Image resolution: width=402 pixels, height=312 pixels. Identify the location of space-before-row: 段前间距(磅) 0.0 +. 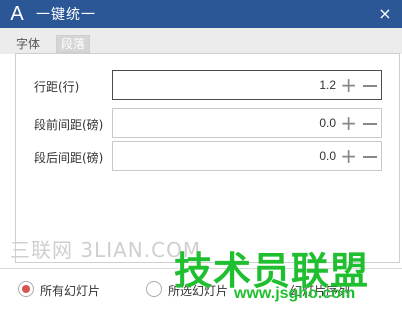
(208, 123).